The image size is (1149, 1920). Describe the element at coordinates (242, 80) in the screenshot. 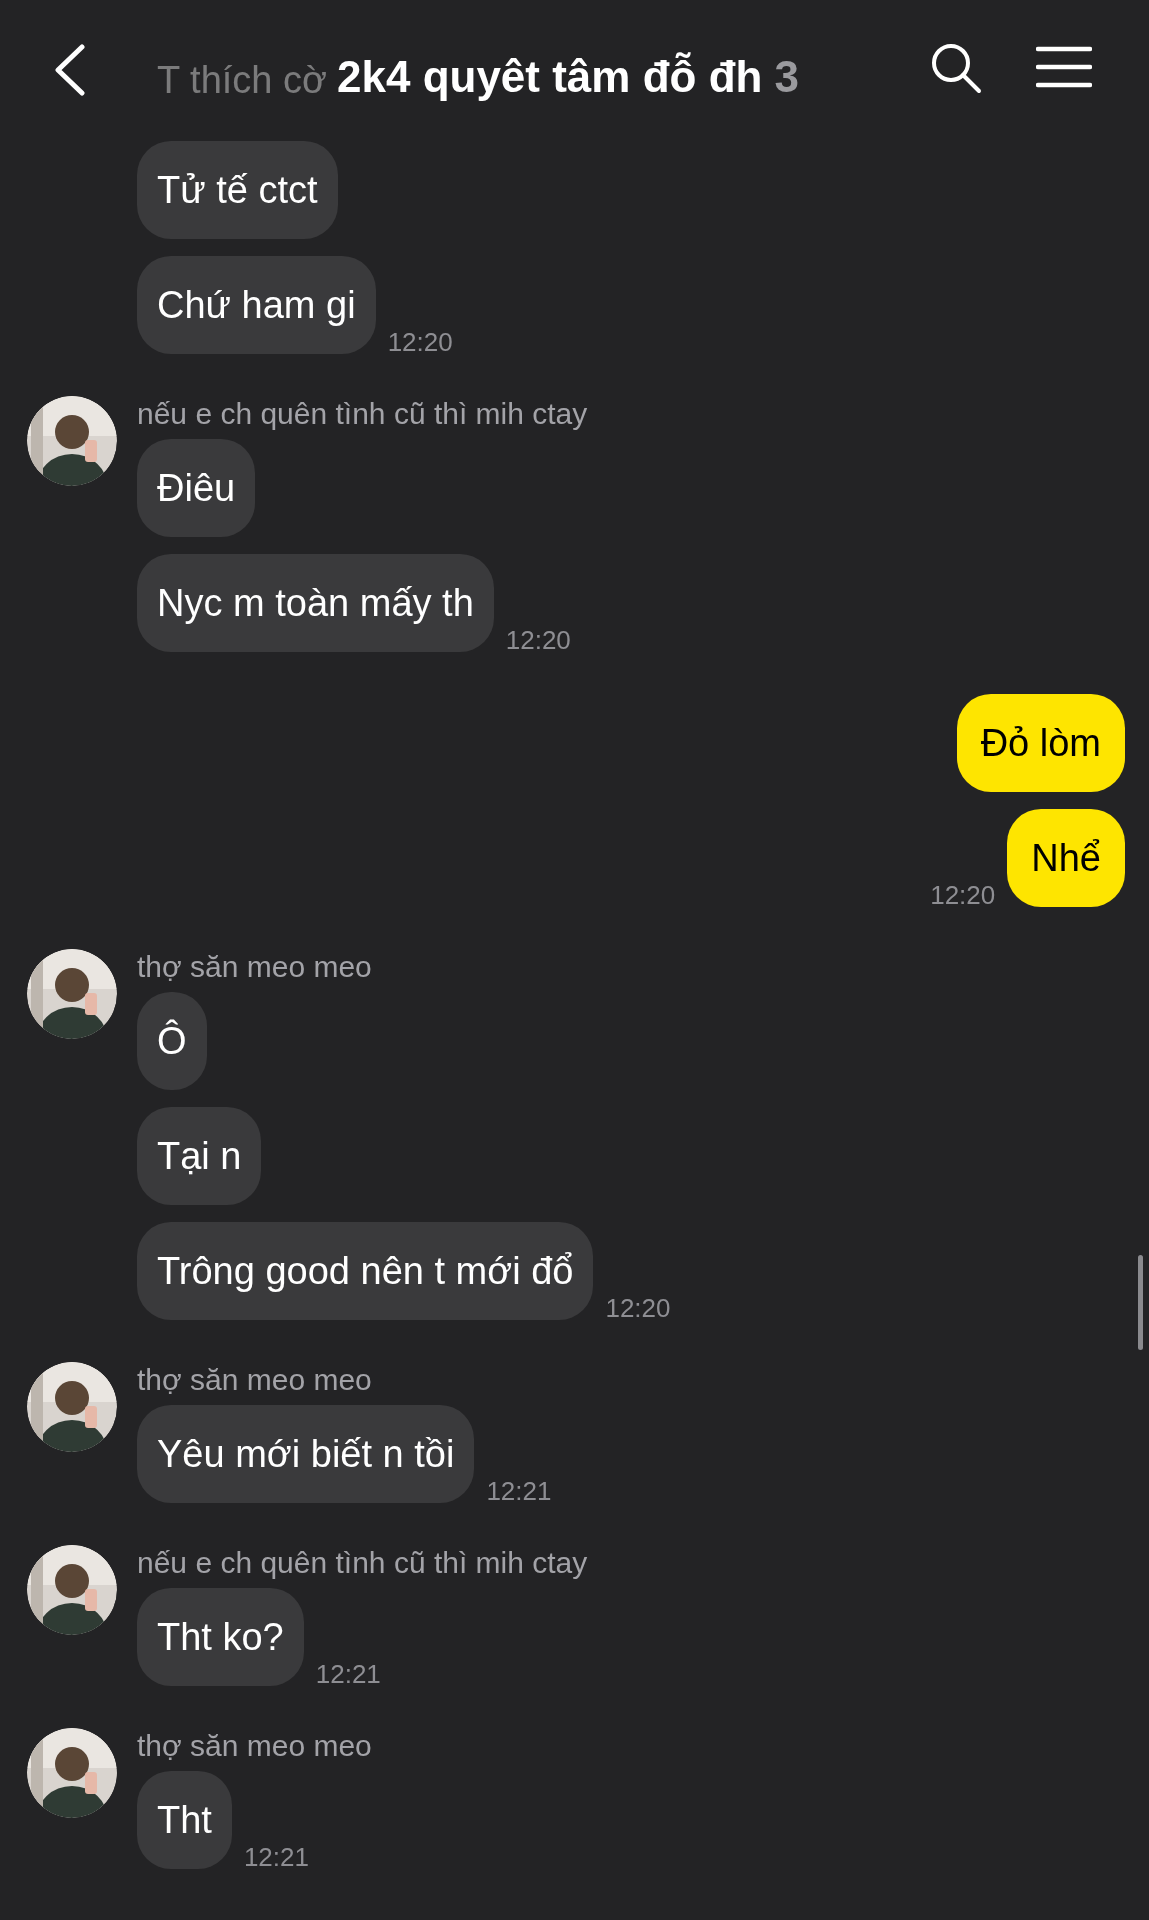

I see `message-text: T thích cờ` at that location.